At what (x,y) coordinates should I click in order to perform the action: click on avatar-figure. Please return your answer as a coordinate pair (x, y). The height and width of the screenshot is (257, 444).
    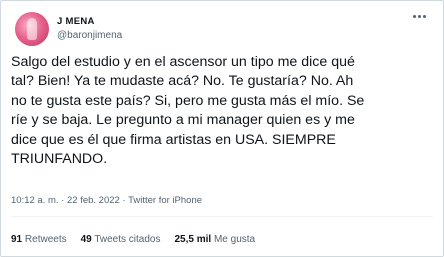
    Looking at the image, I should click on (32, 29).